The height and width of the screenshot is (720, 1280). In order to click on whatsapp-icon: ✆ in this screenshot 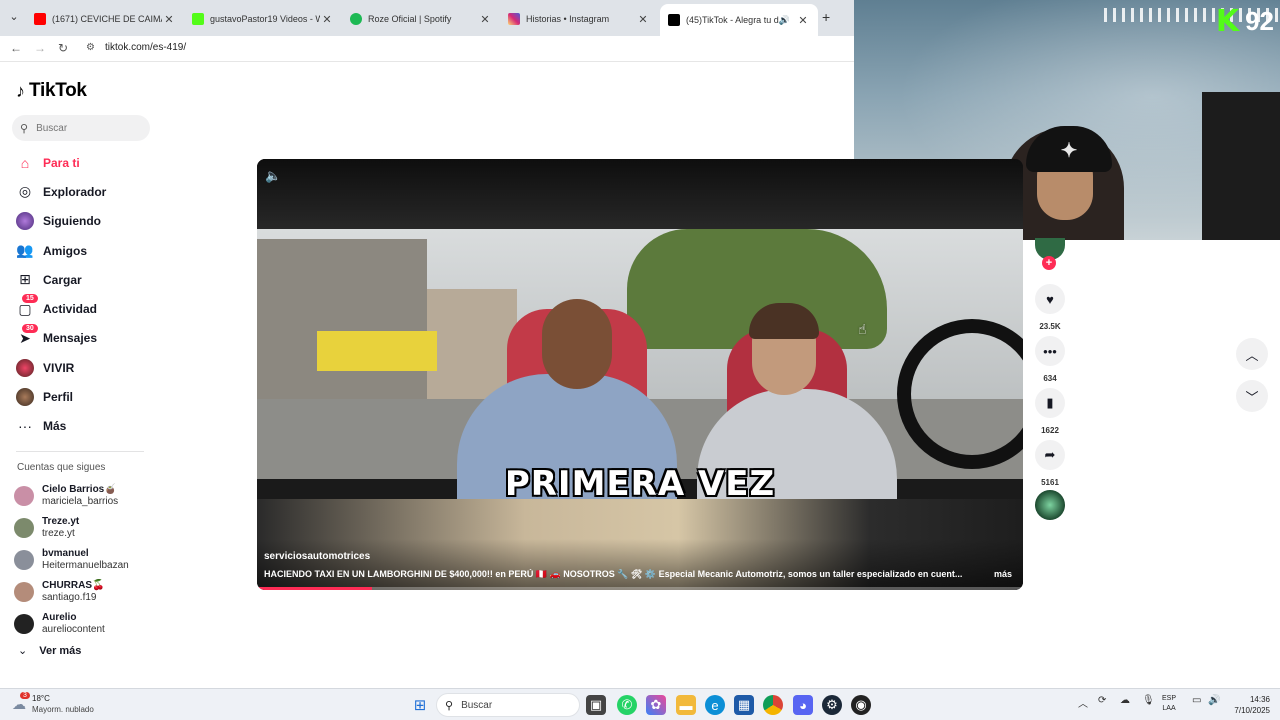, I will do `click(627, 705)`.